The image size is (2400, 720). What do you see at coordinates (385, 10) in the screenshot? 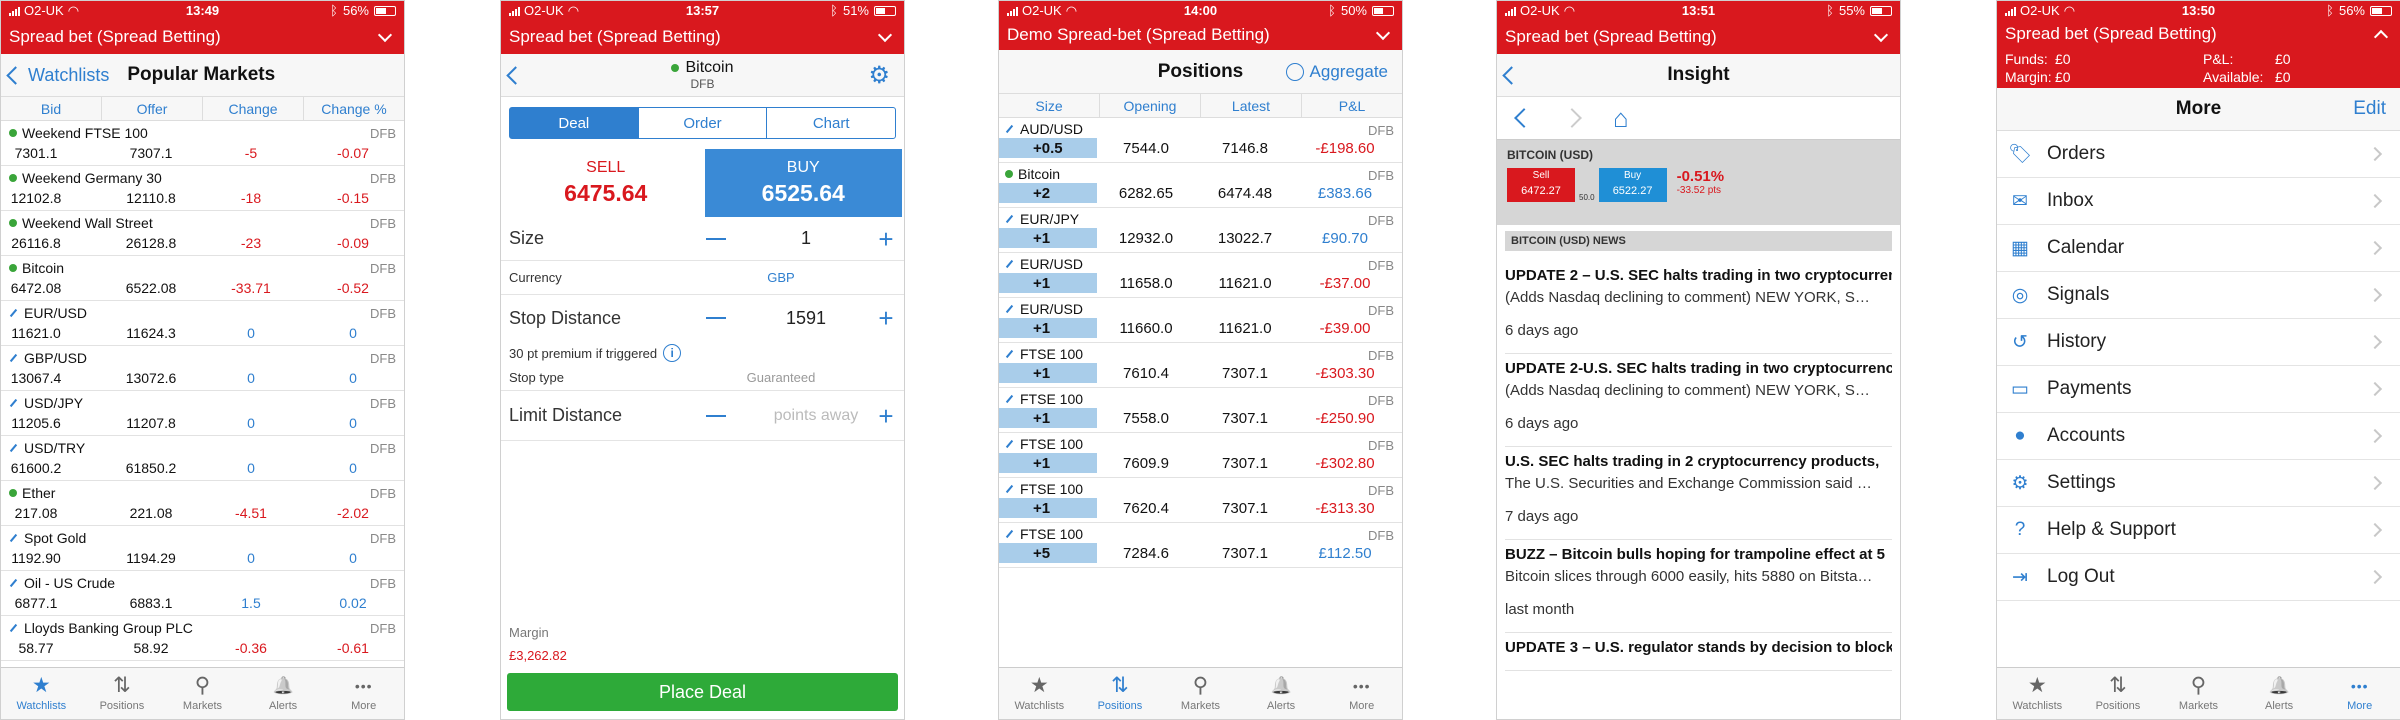
I see `battery-icon` at bounding box center [385, 10].